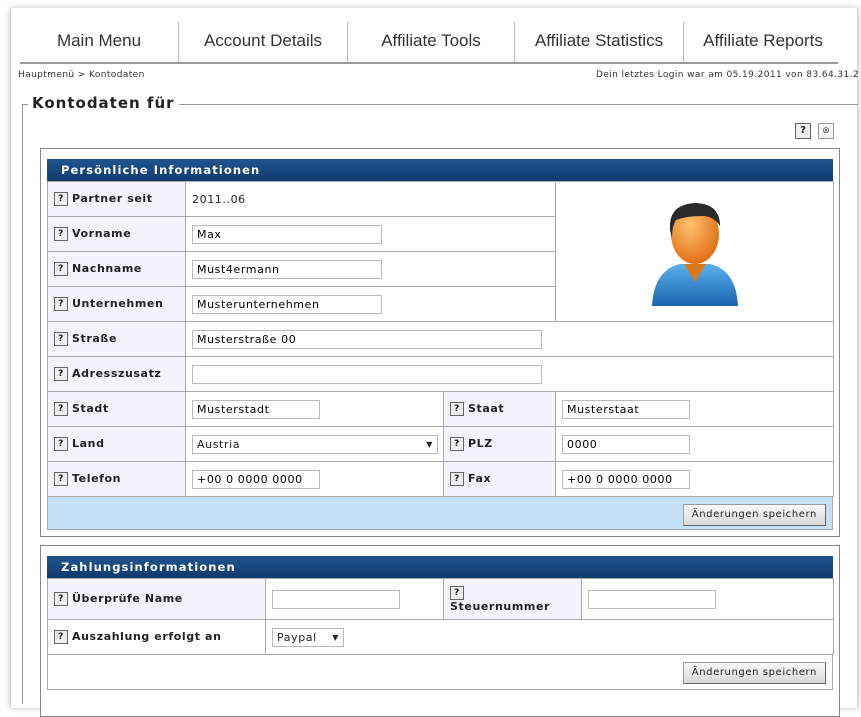 This screenshot has height=717, width=861. Describe the element at coordinates (694, 254) in the screenshot. I see `user-avatar-icon` at that location.